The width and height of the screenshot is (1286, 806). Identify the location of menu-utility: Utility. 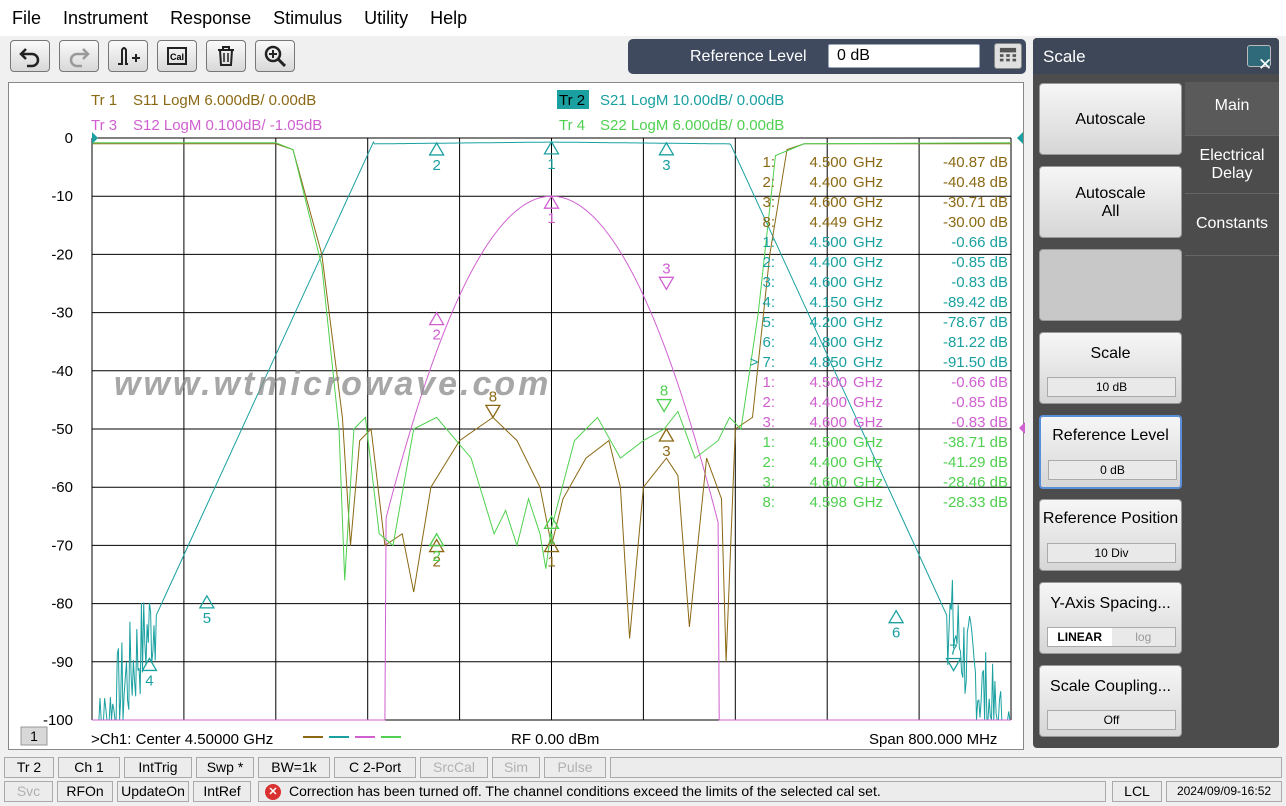
(385, 18).